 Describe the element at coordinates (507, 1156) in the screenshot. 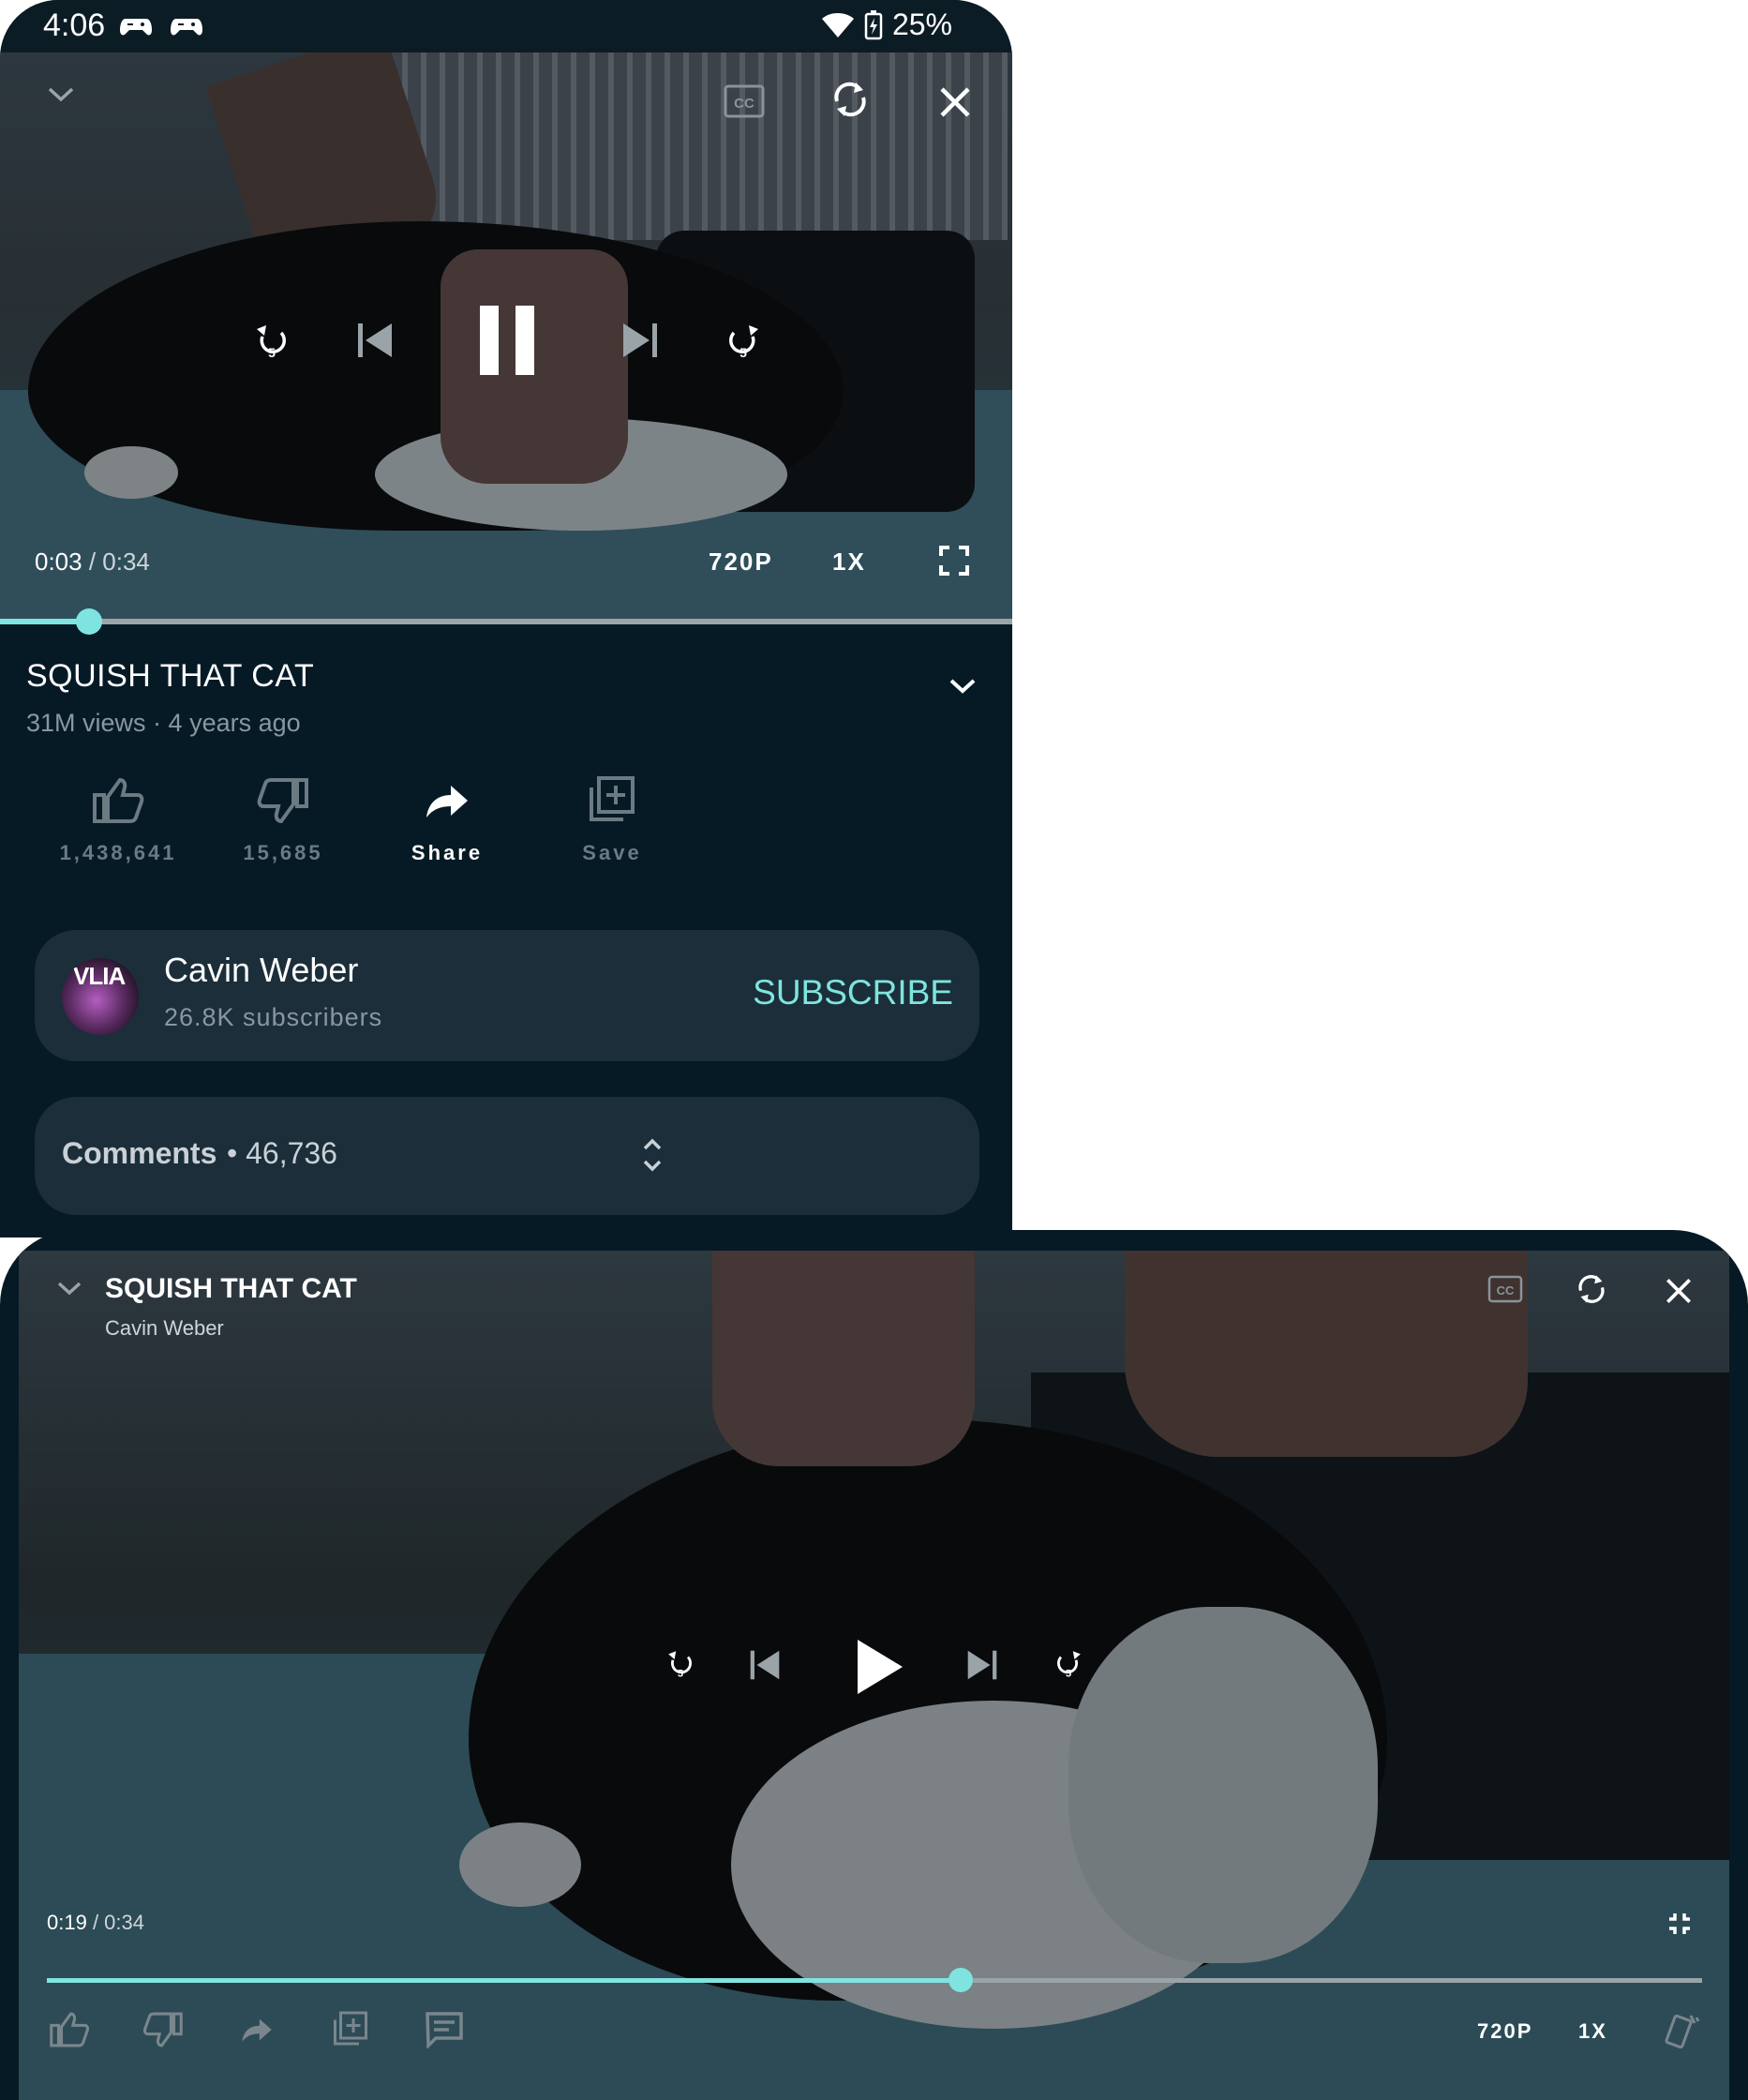

I see `comments-card: Comments • 46,736` at that location.